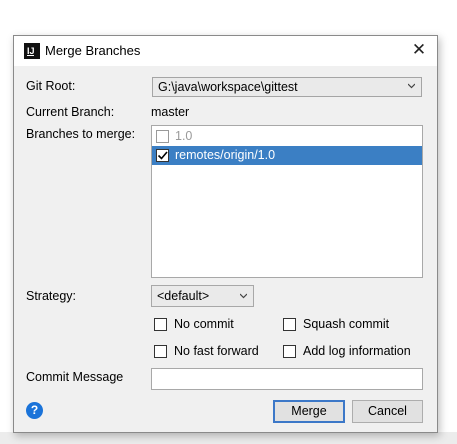  Describe the element at coordinates (228, 438) in the screenshot. I see `taskbar-strip` at that location.